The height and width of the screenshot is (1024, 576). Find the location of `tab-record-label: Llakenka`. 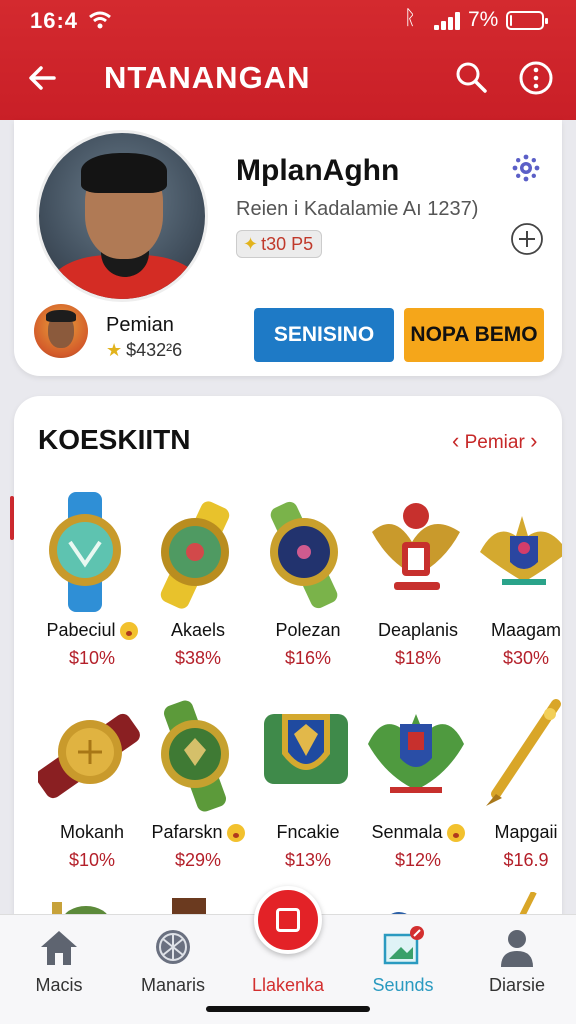

tab-record-label: Llakenka is located at coordinates (288, 985).